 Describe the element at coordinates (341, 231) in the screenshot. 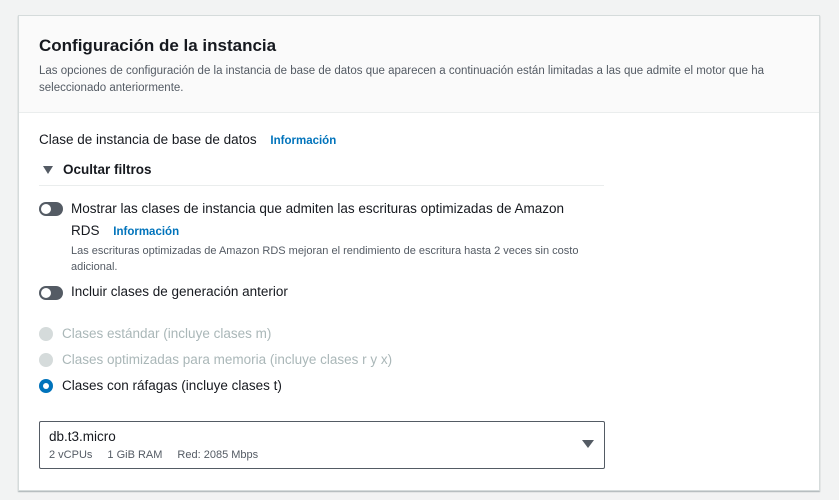

I see `optimized-writes-label-line2-row: RDS Información` at that location.